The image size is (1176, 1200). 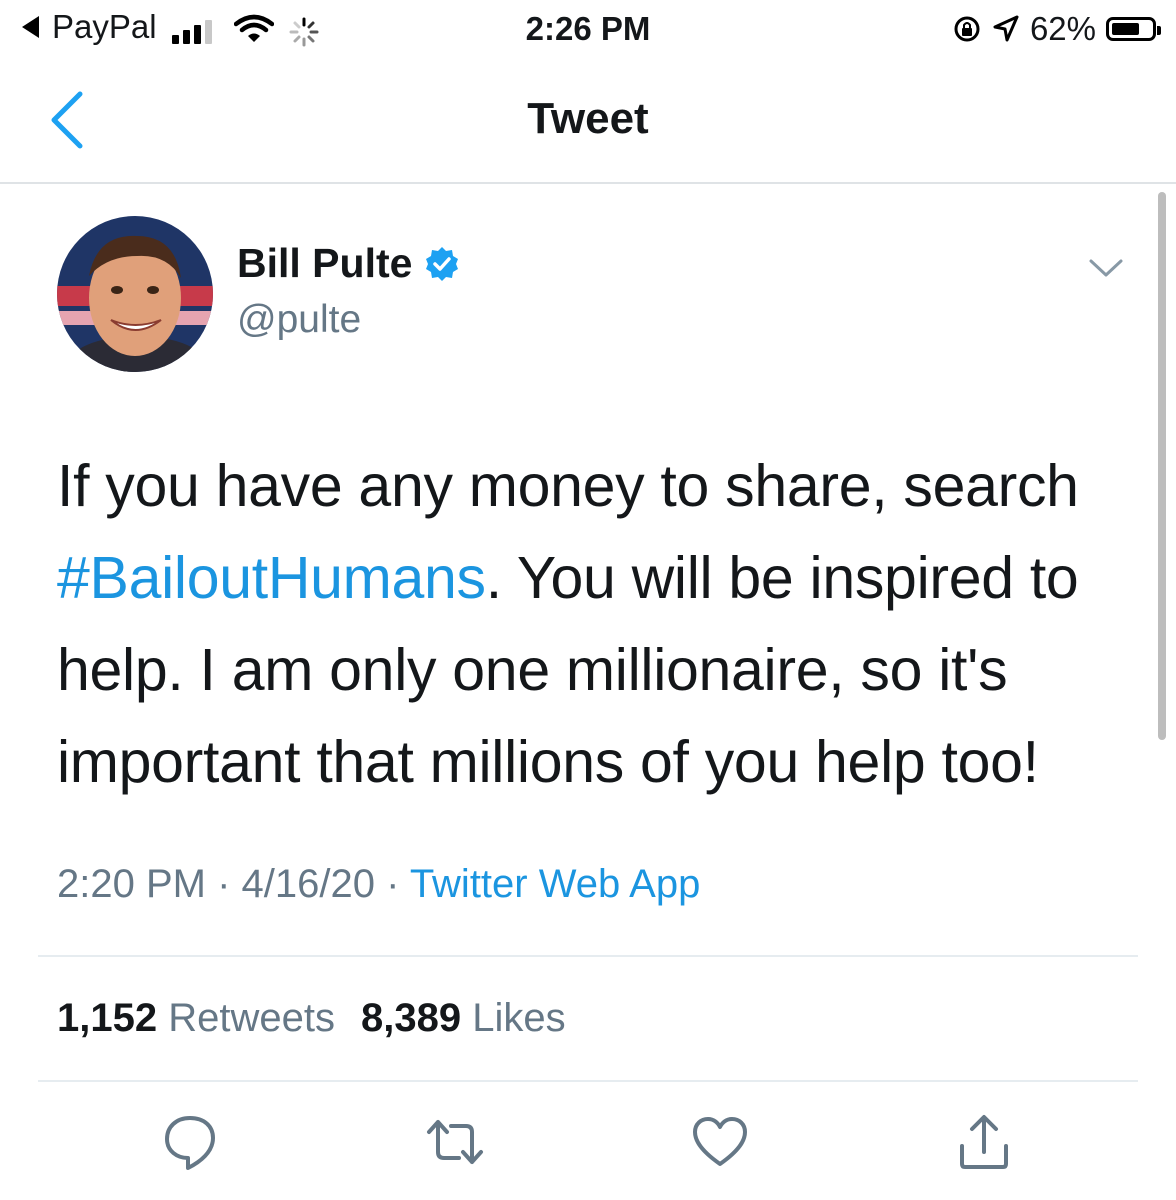 I want to click on navigation-bar: Tweet, so click(x=588, y=122).